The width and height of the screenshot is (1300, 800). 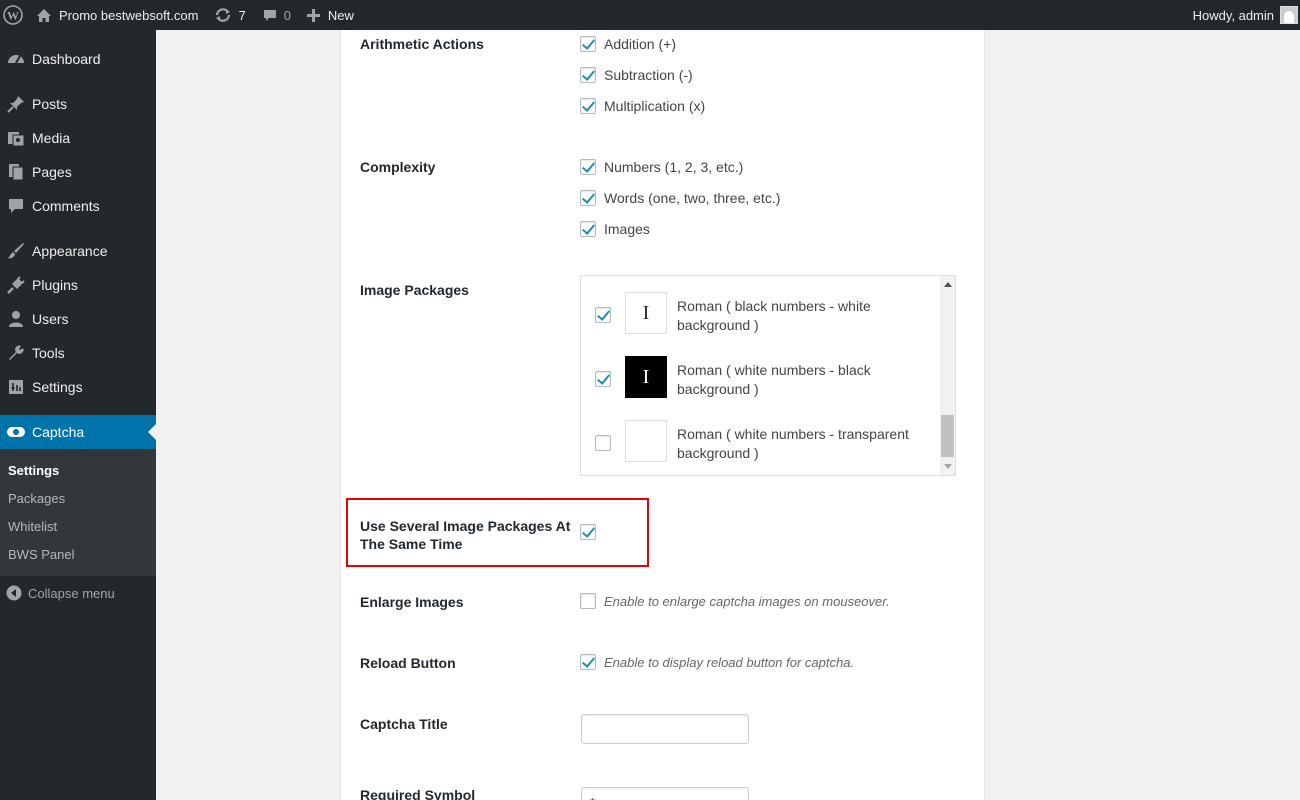 What do you see at coordinates (588, 601) in the screenshot?
I see `enlarge-images-checkbox` at bounding box center [588, 601].